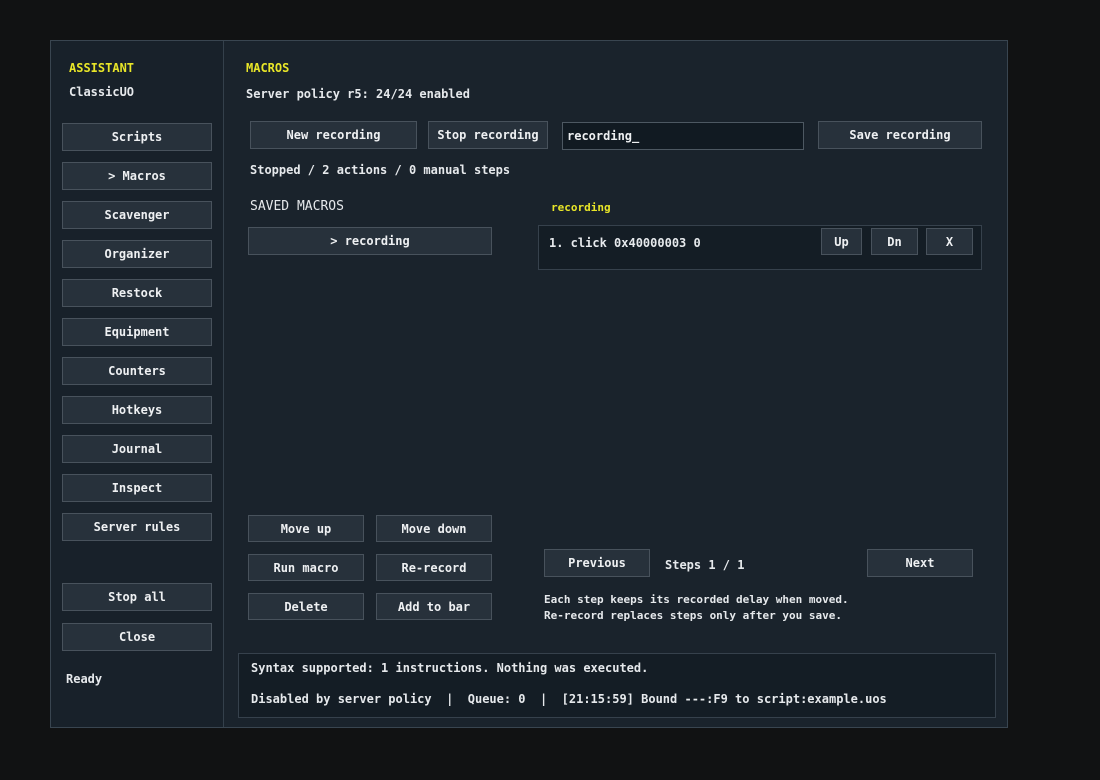  What do you see at coordinates (137, 637) in the screenshot?
I see `close-button: Close` at bounding box center [137, 637].